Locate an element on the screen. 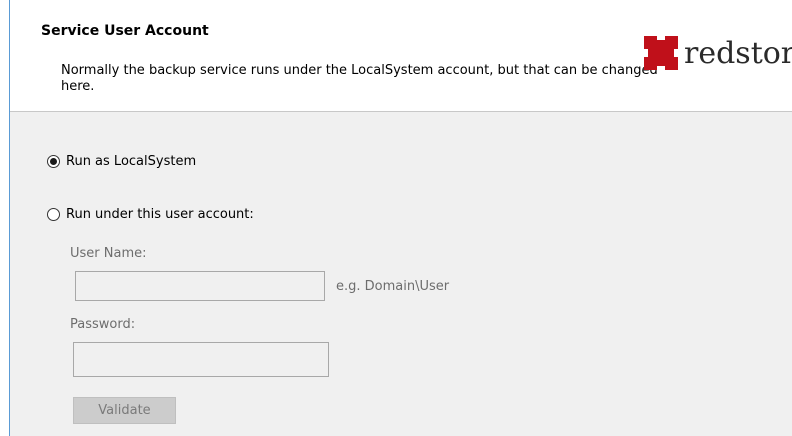  logo-wordmark: redstor is located at coordinates (738, 53).